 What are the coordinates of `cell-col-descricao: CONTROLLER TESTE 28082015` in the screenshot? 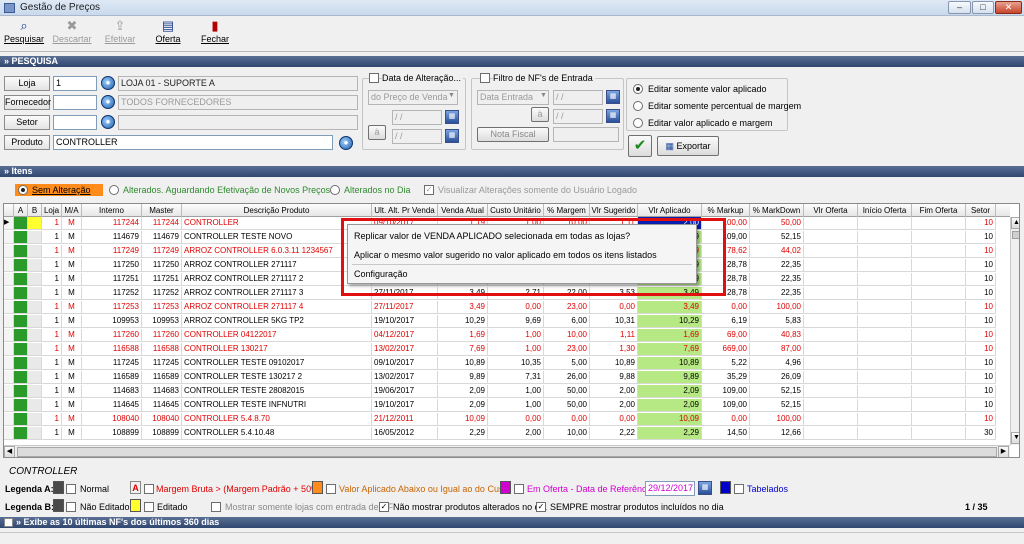 It's located at (277, 391).